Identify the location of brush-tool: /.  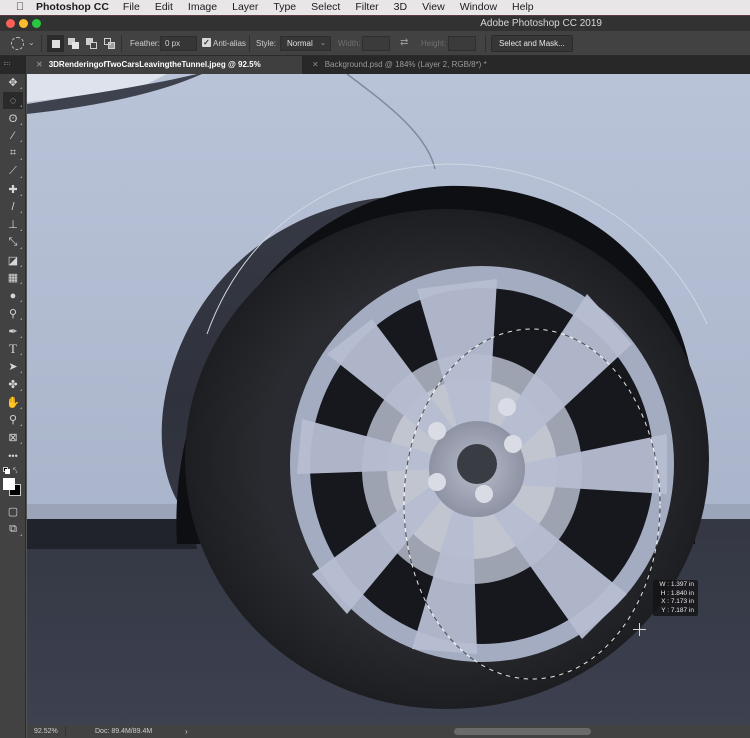
(13, 206).